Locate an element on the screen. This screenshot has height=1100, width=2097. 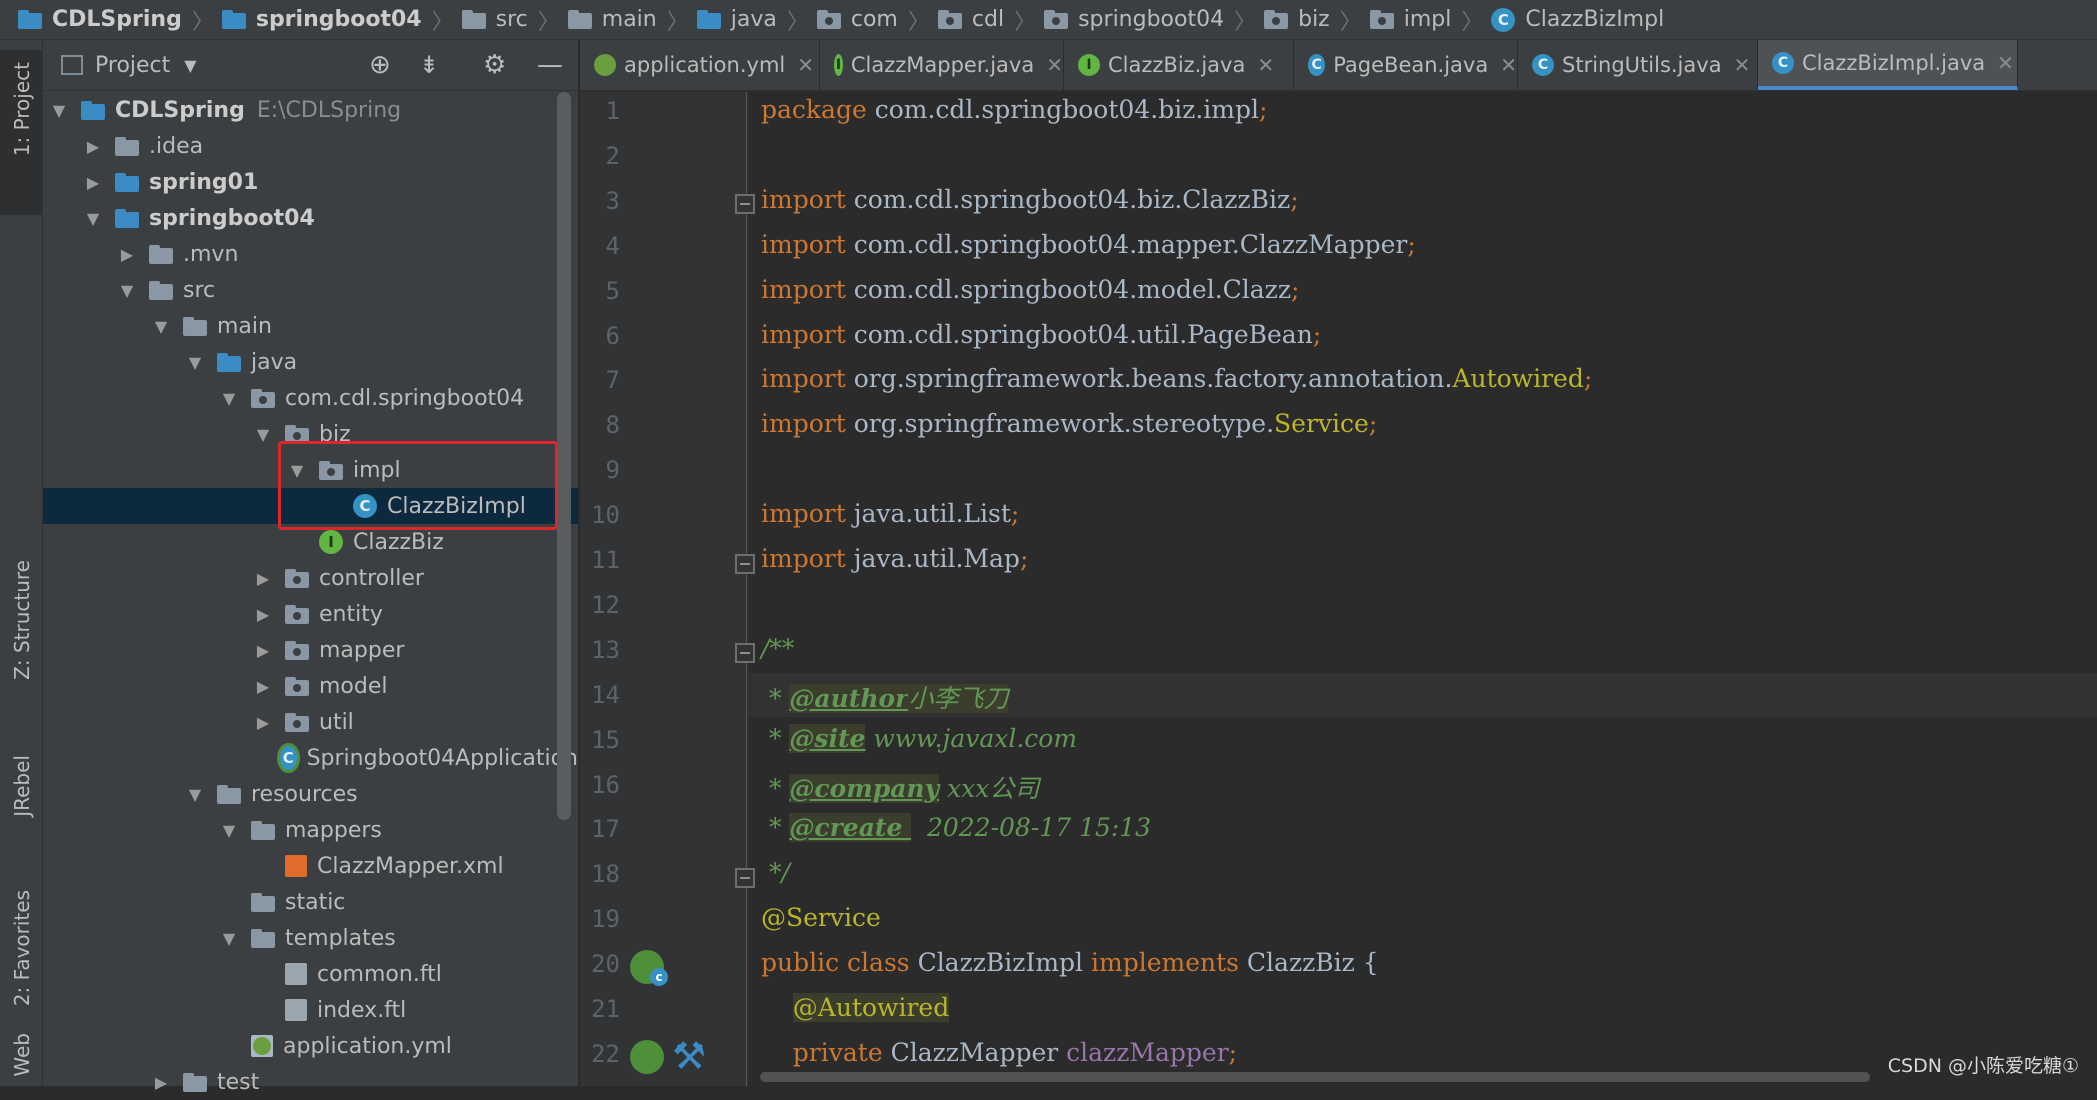
tree-node-cdlspring: ▼ CDLSpring E:\CDLSpring is located at coordinates (310, 110).